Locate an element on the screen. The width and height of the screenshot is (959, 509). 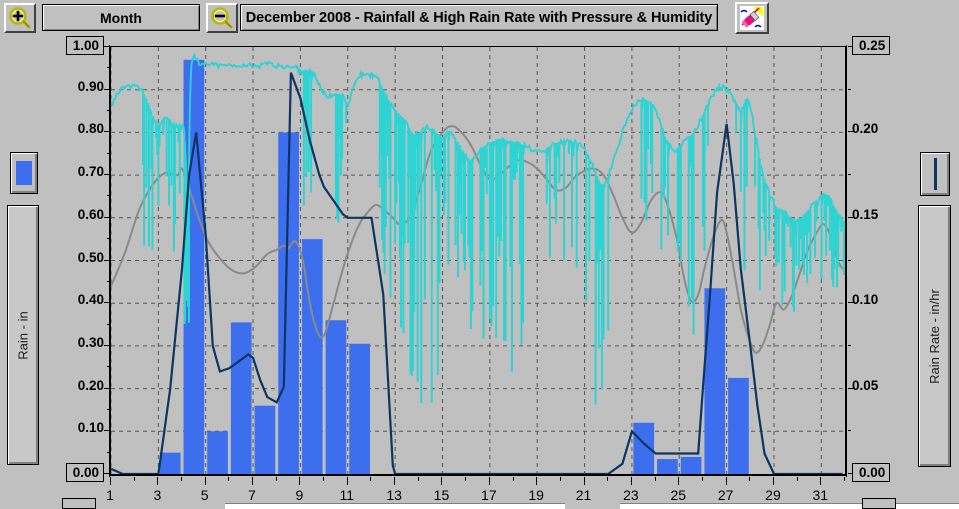
left-axis-tick-label: 0.70 is located at coordinates (90, 172).